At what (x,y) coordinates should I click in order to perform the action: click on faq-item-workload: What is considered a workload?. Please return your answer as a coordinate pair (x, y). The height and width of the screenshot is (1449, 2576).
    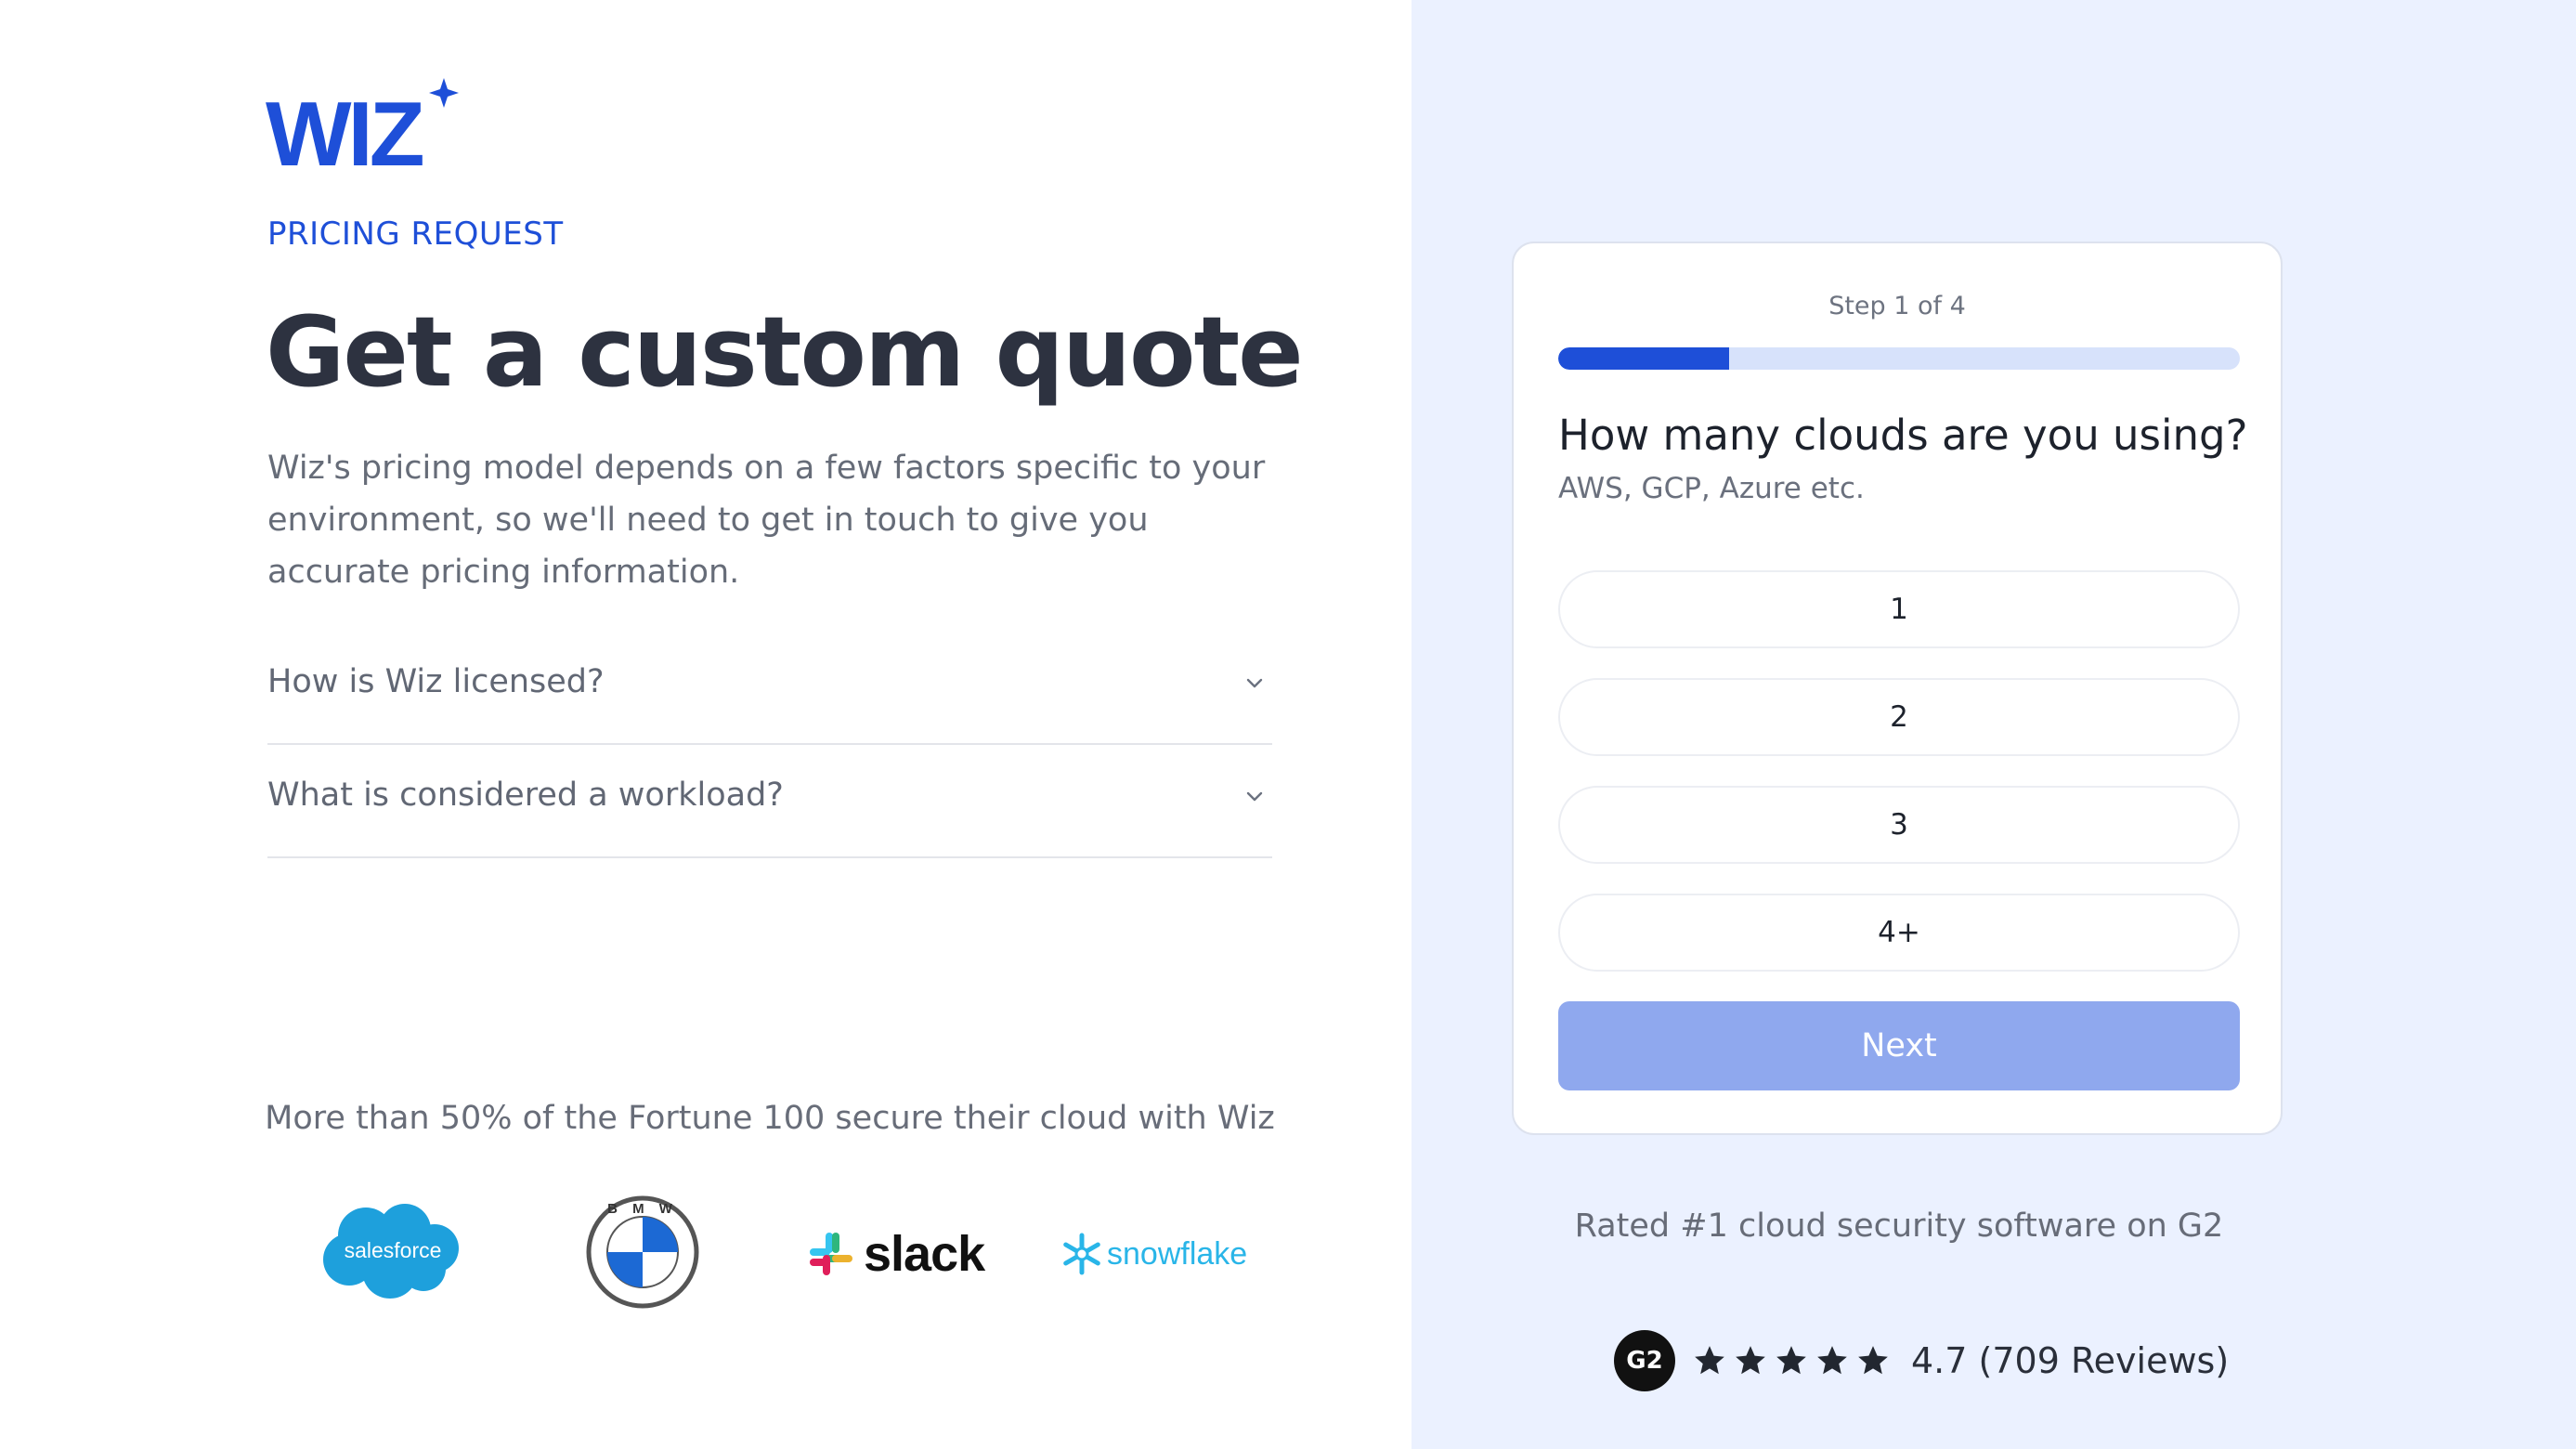
    Looking at the image, I should click on (770, 801).